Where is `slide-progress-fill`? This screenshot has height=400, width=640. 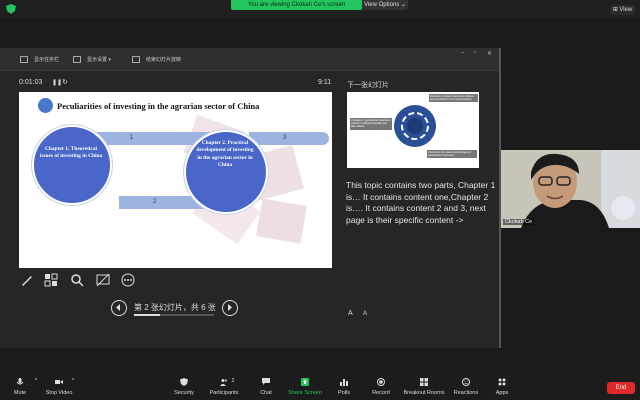
slide-progress-fill is located at coordinates (147, 315).